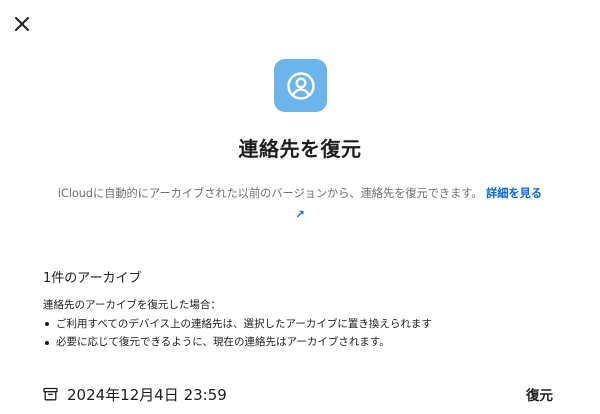 The width and height of the screenshot is (600, 414). Describe the element at coordinates (298, 394) in the screenshot. I see `archive-row: 2024年12月4日 23:59 復元` at that location.